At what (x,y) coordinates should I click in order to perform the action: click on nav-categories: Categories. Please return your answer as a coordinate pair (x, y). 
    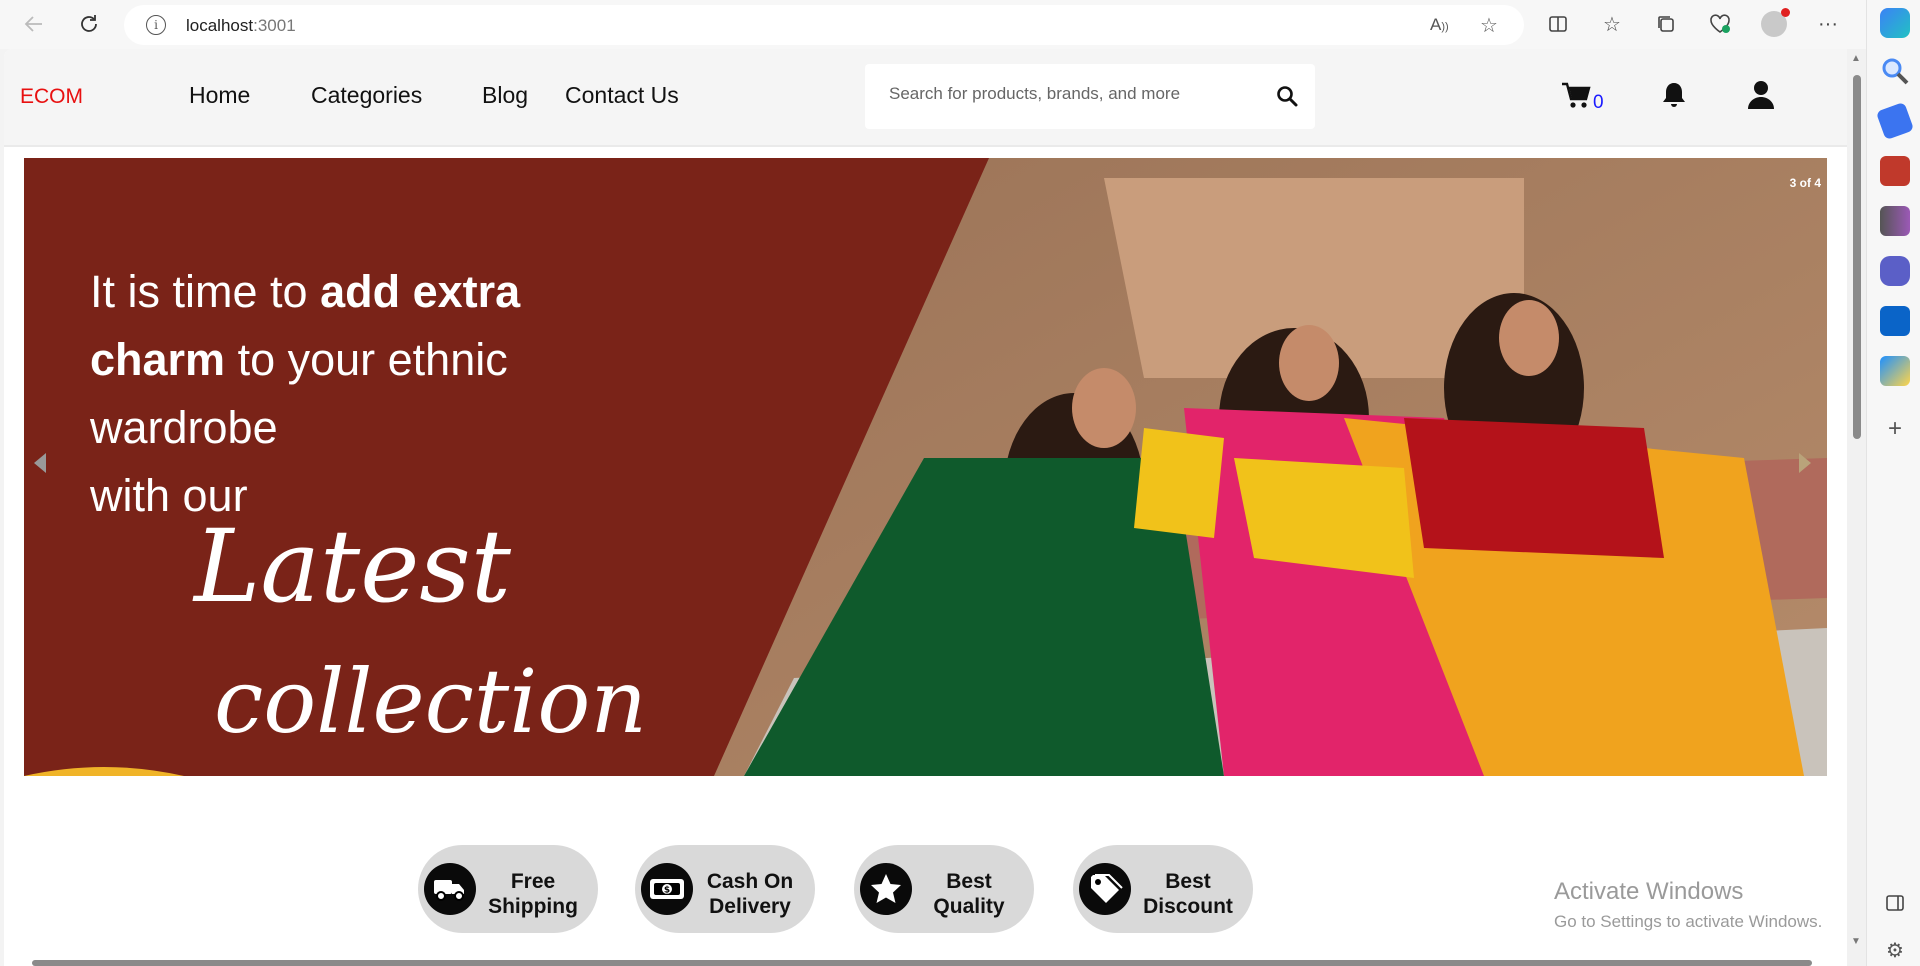
    Looking at the image, I should click on (366, 95).